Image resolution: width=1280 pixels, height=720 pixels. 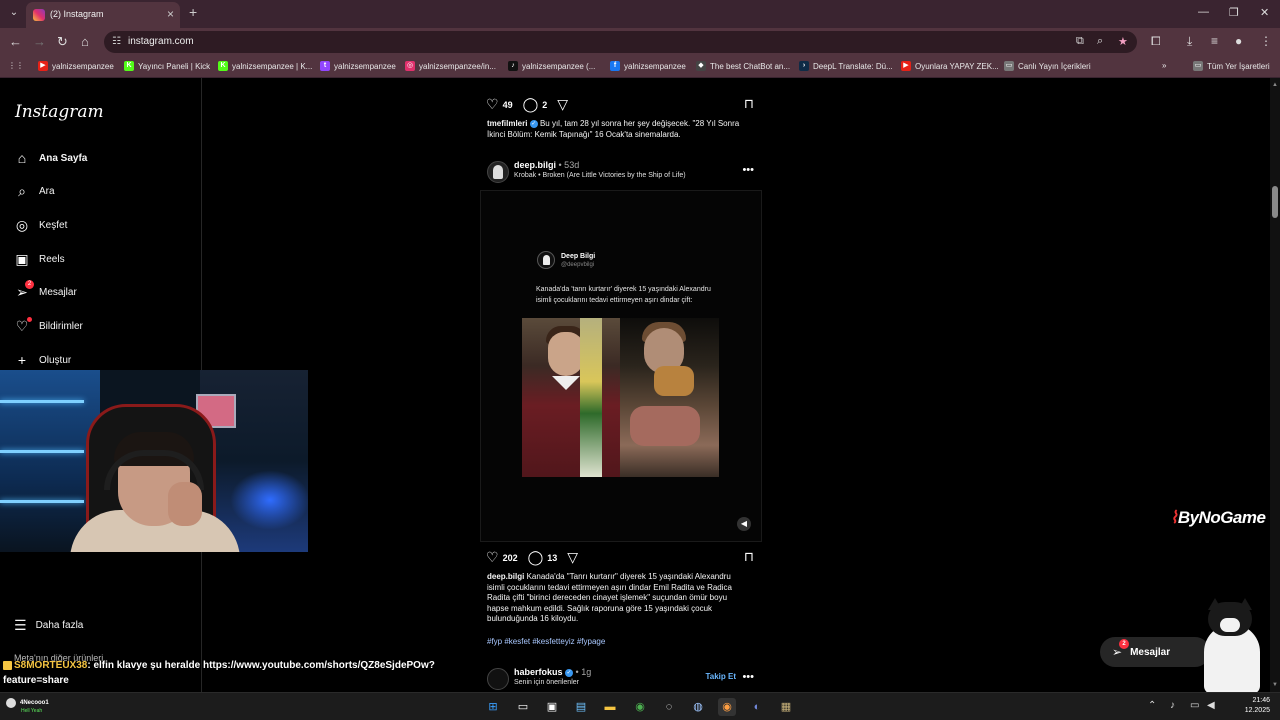 What do you see at coordinates (1266, 41) in the screenshot?
I see `browser-menu-icon: ⋮` at bounding box center [1266, 41].